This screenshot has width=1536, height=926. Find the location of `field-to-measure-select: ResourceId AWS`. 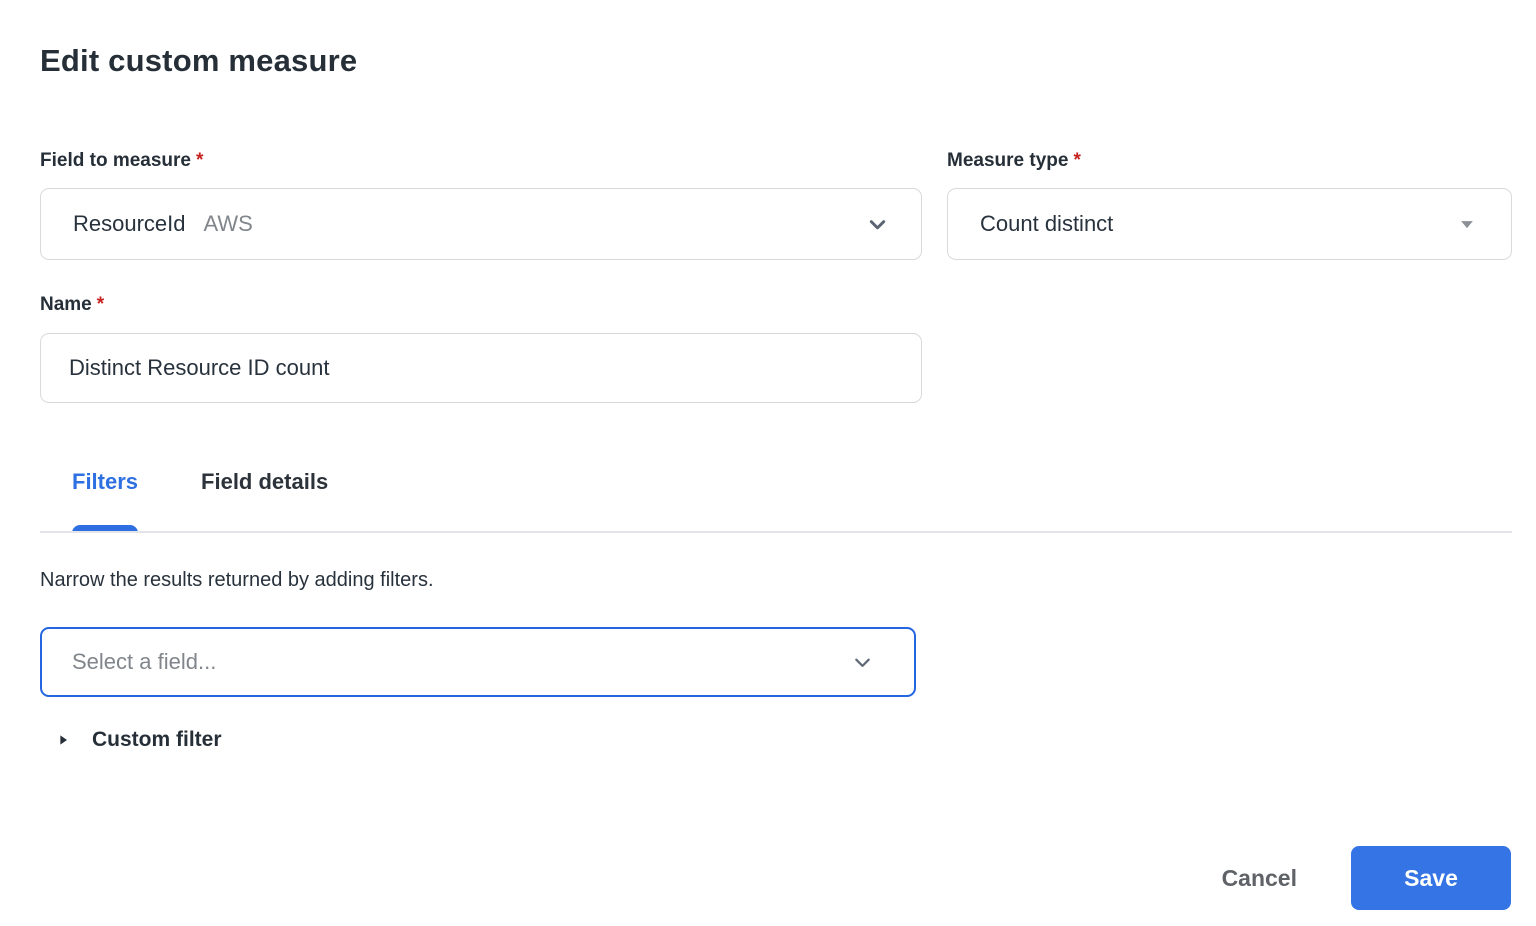

field-to-measure-select: ResourceId AWS is located at coordinates (481, 224).